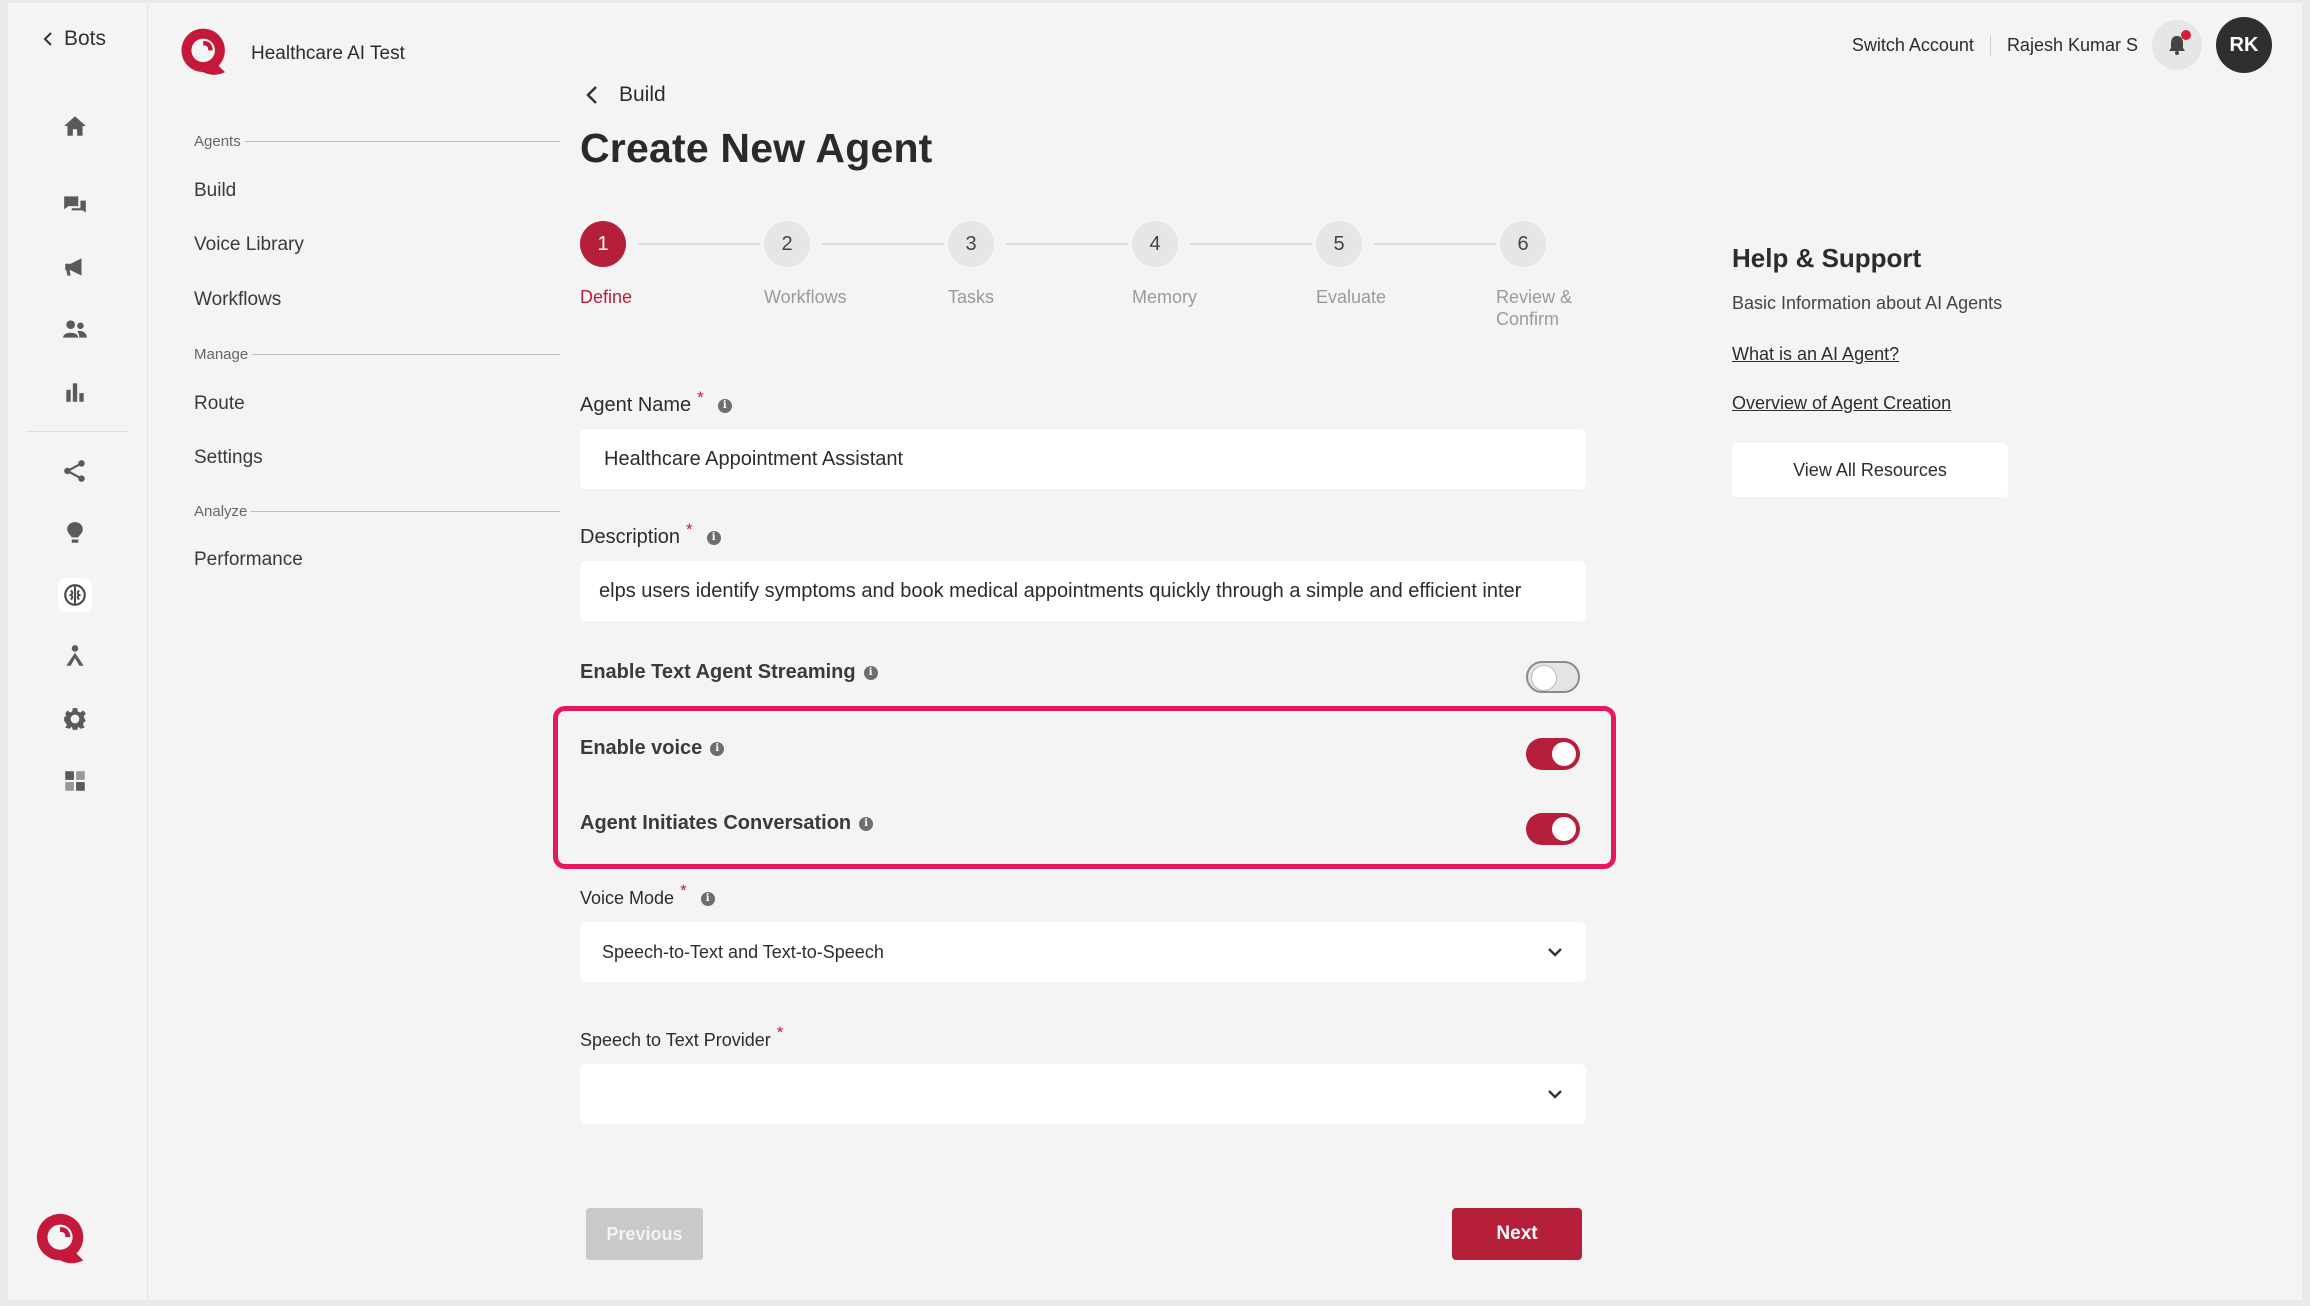  Describe the element at coordinates (237, 300) in the screenshot. I see `nav-item-workflows: Workflows` at that location.